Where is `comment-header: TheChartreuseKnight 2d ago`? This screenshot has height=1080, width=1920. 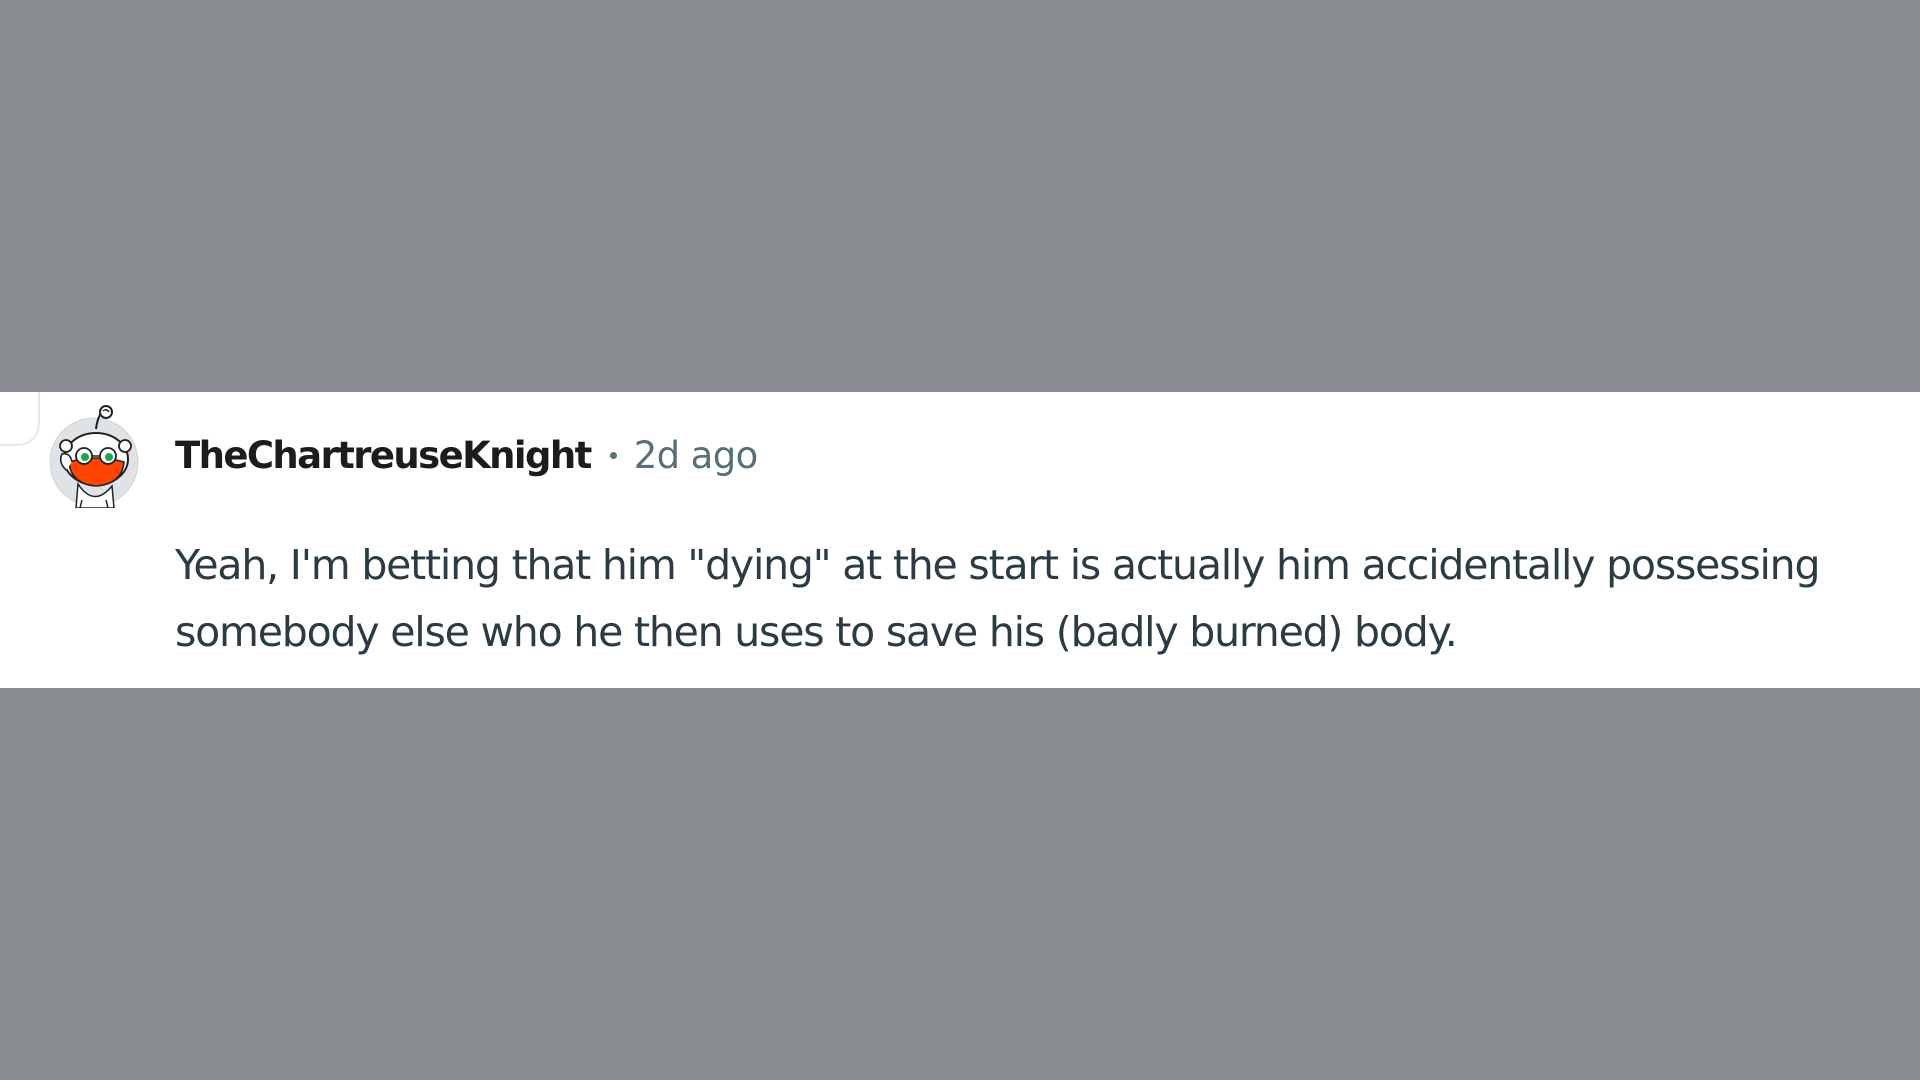 comment-header: TheChartreuseKnight 2d ago is located at coordinates (466, 455).